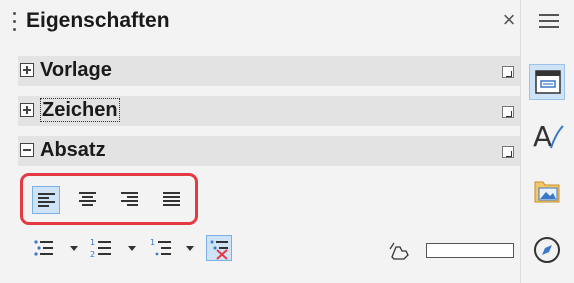 The image size is (574, 283). Describe the element at coordinates (260, 21) in the screenshot. I see `panel-titlebar: Eigenschaften ×` at that location.